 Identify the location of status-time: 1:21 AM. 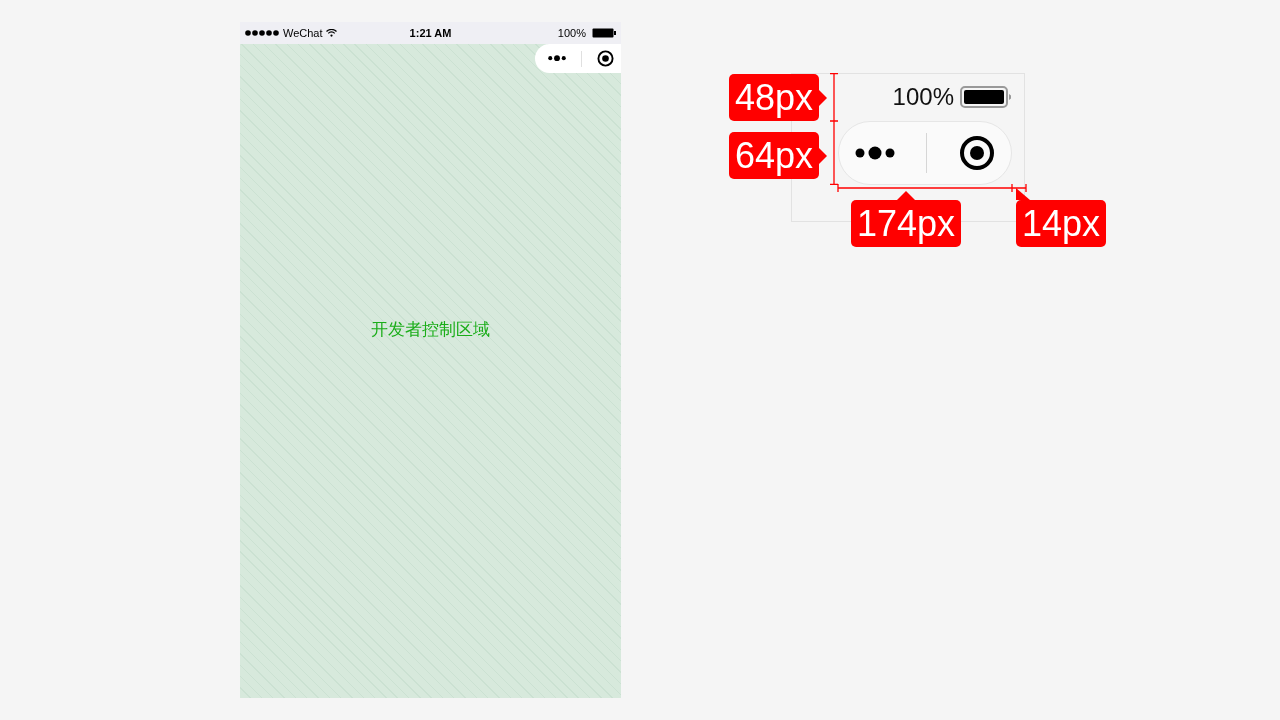
(430, 33).